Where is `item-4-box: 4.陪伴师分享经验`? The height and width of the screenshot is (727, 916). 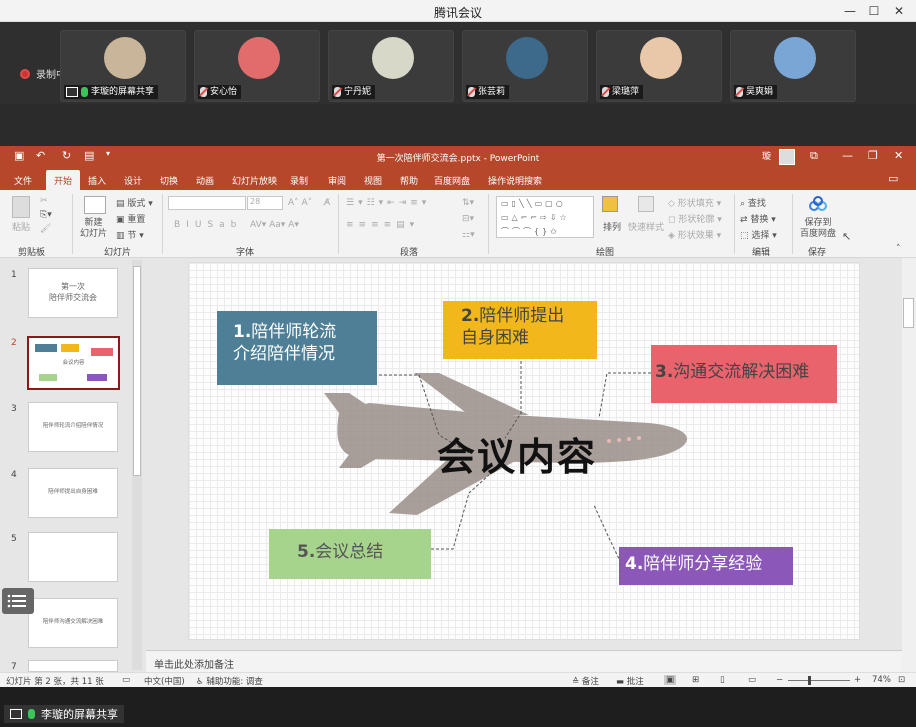
item-4-box: 4.陪伴师分享经验 is located at coordinates (706, 566).